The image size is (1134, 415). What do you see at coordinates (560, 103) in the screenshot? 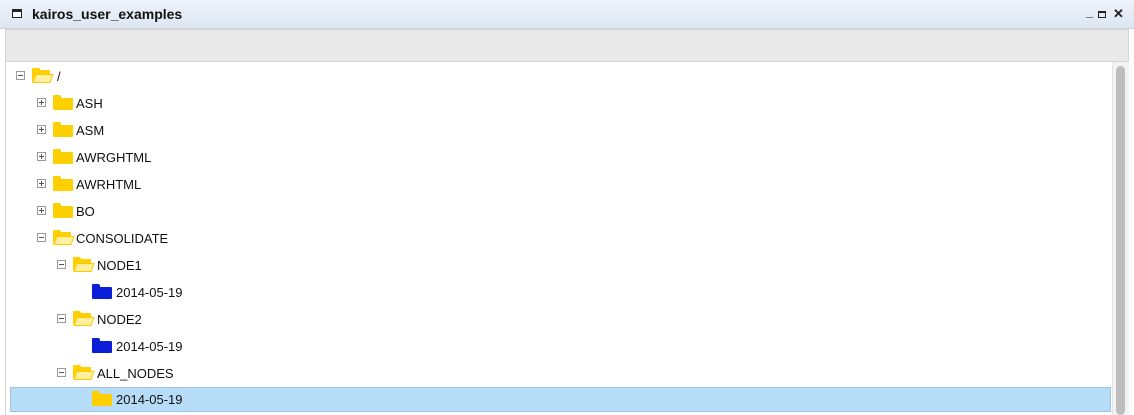
I see `tree-node-ash: ASH` at bounding box center [560, 103].